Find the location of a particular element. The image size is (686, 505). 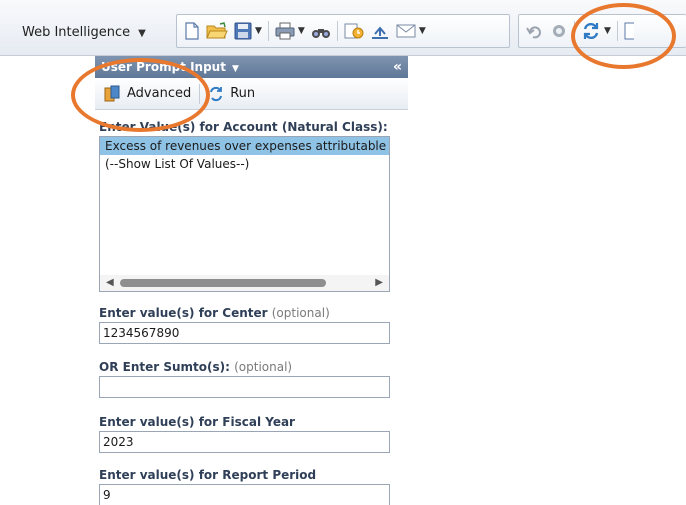

new-document-icon is located at coordinates (192, 31).